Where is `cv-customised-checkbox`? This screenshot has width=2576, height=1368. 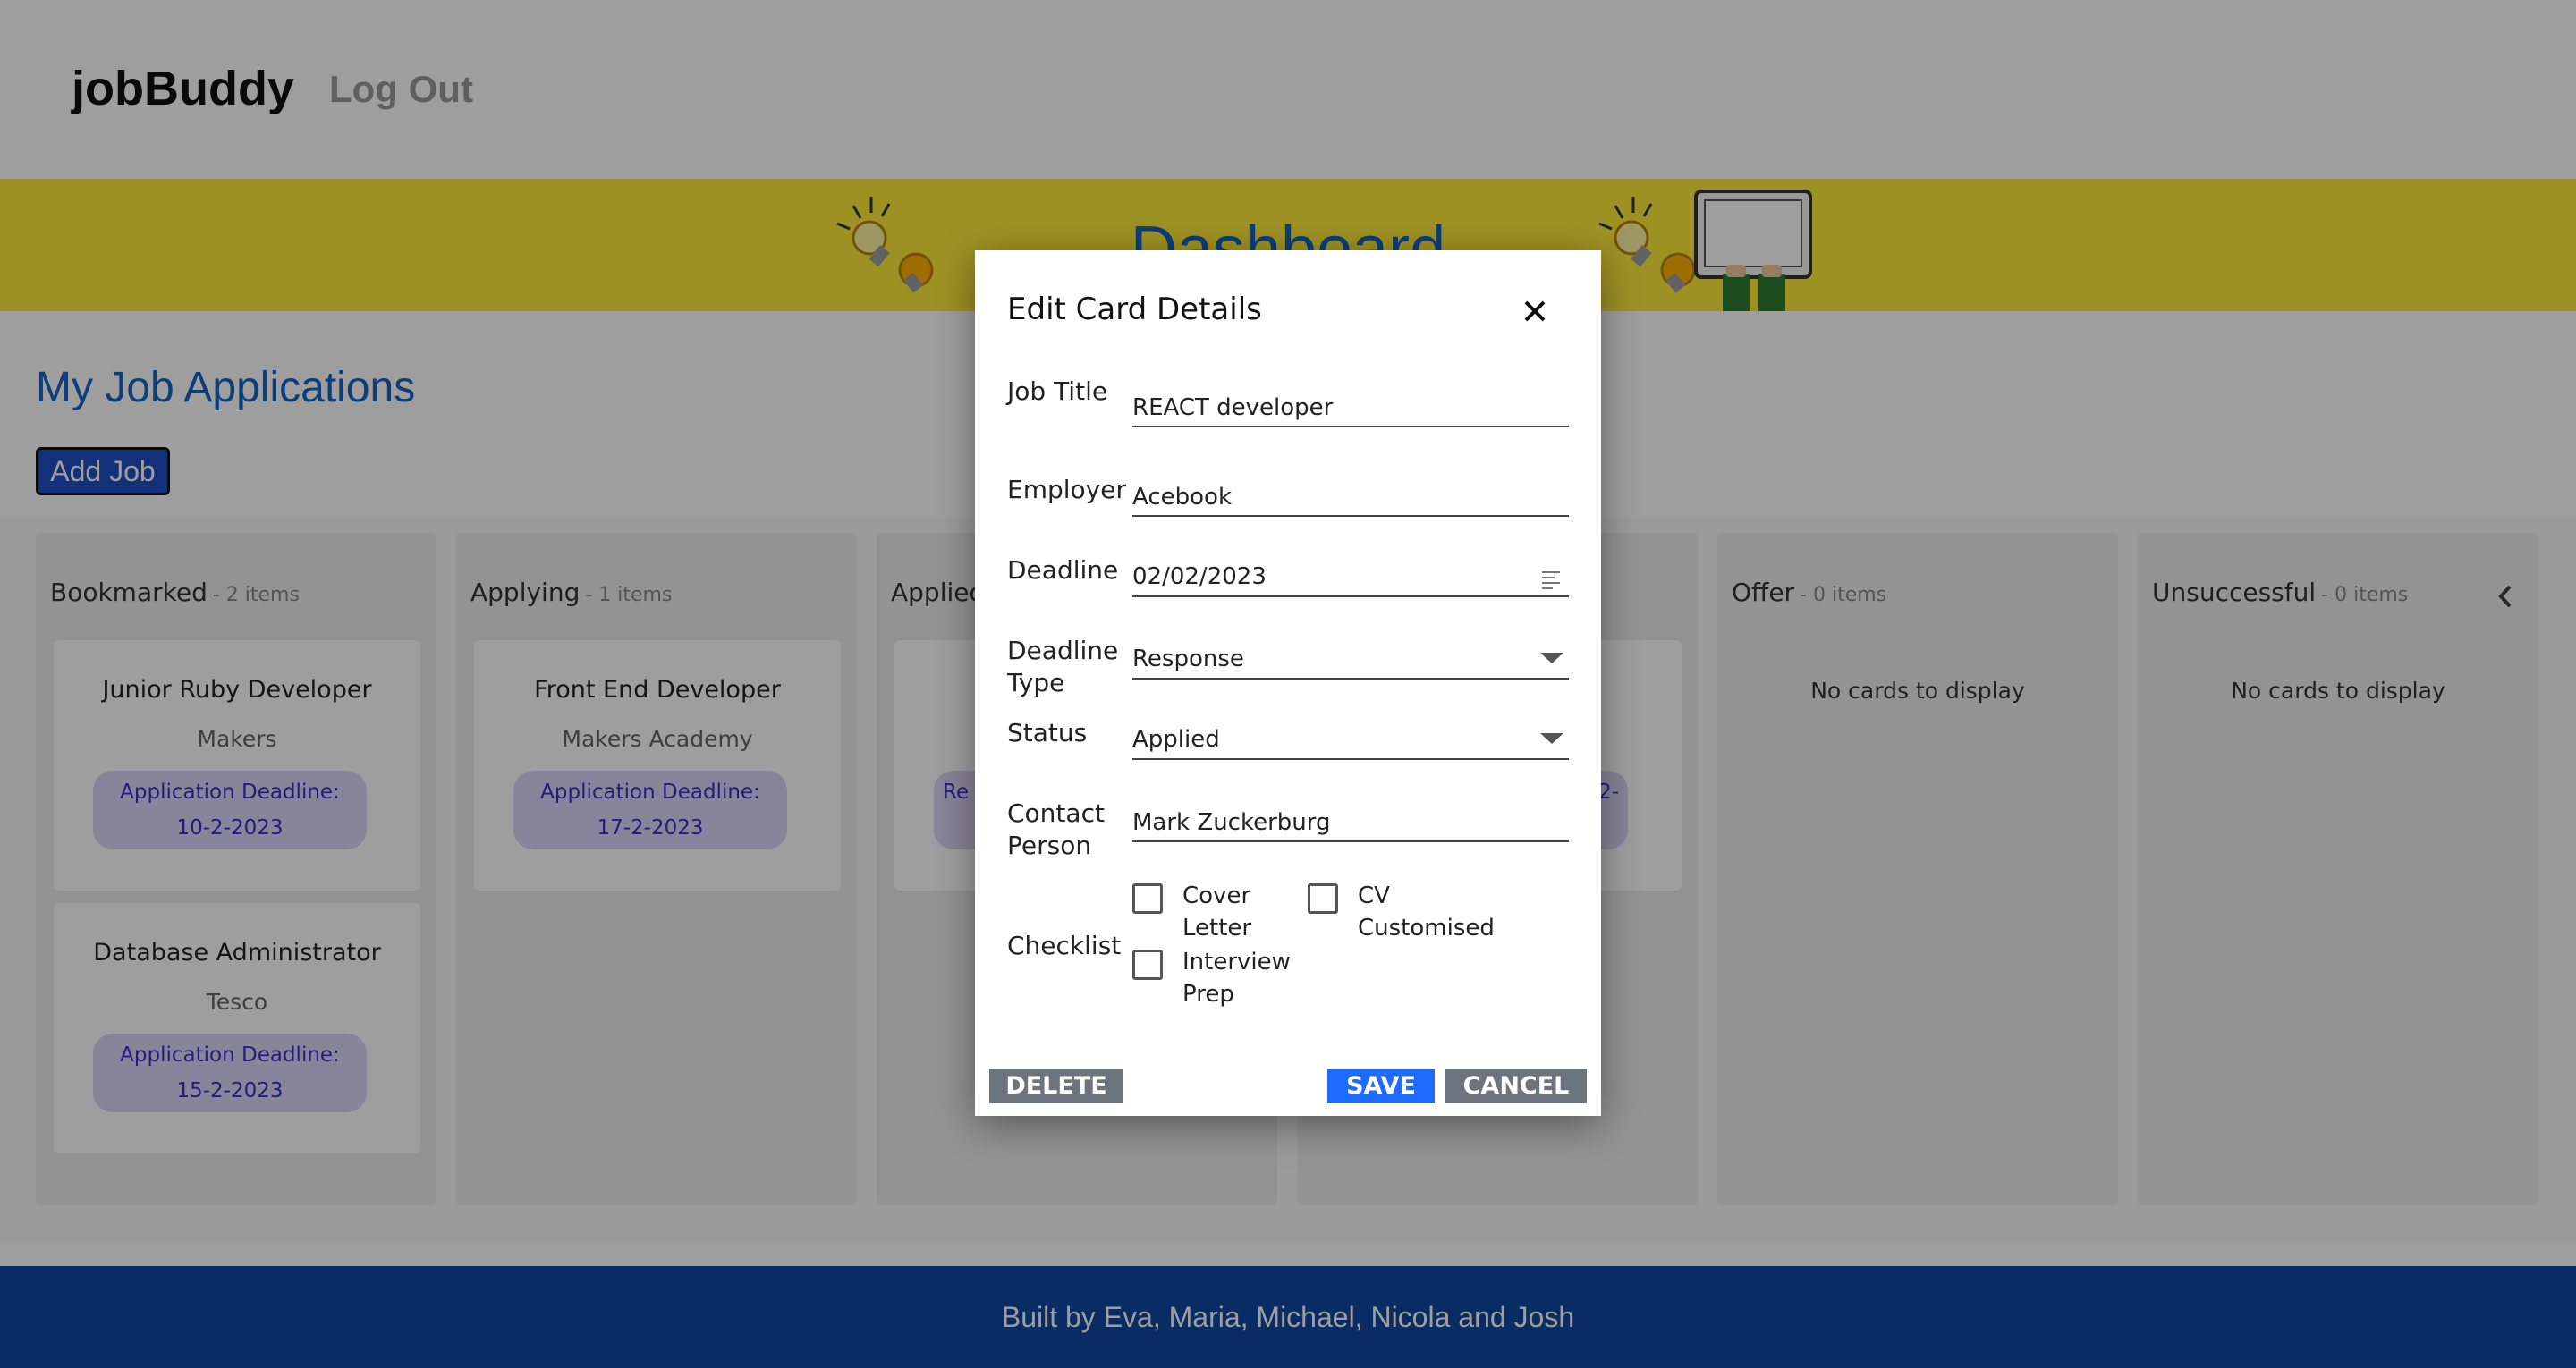
cv-customised-checkbox is located at coordinates (1323, 899).